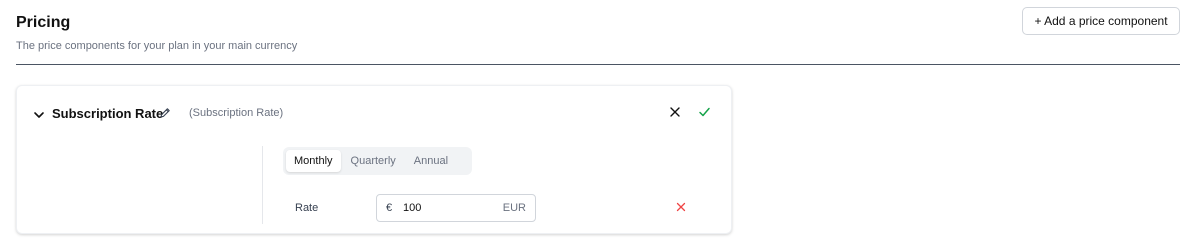 Image resolution: width=1182 pixels, height=244 pixels. Describe the element at coordinates (43, 22) in the screenshot. I see `page-title: Pricing` at that location.